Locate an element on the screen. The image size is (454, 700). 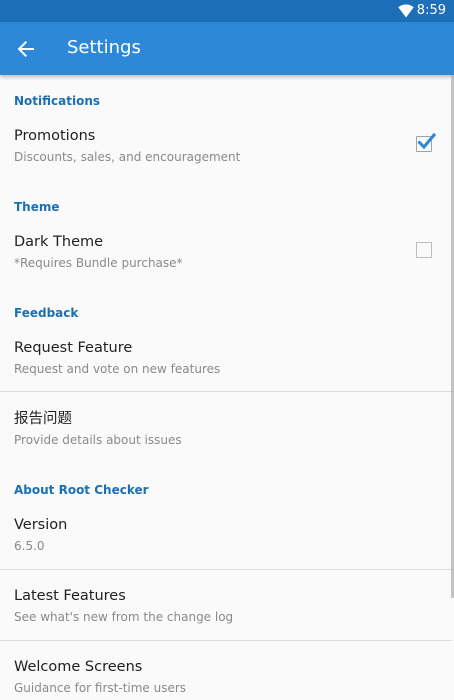
pref-summary: Guidance for first-time users is located at coordinates (100, 688).